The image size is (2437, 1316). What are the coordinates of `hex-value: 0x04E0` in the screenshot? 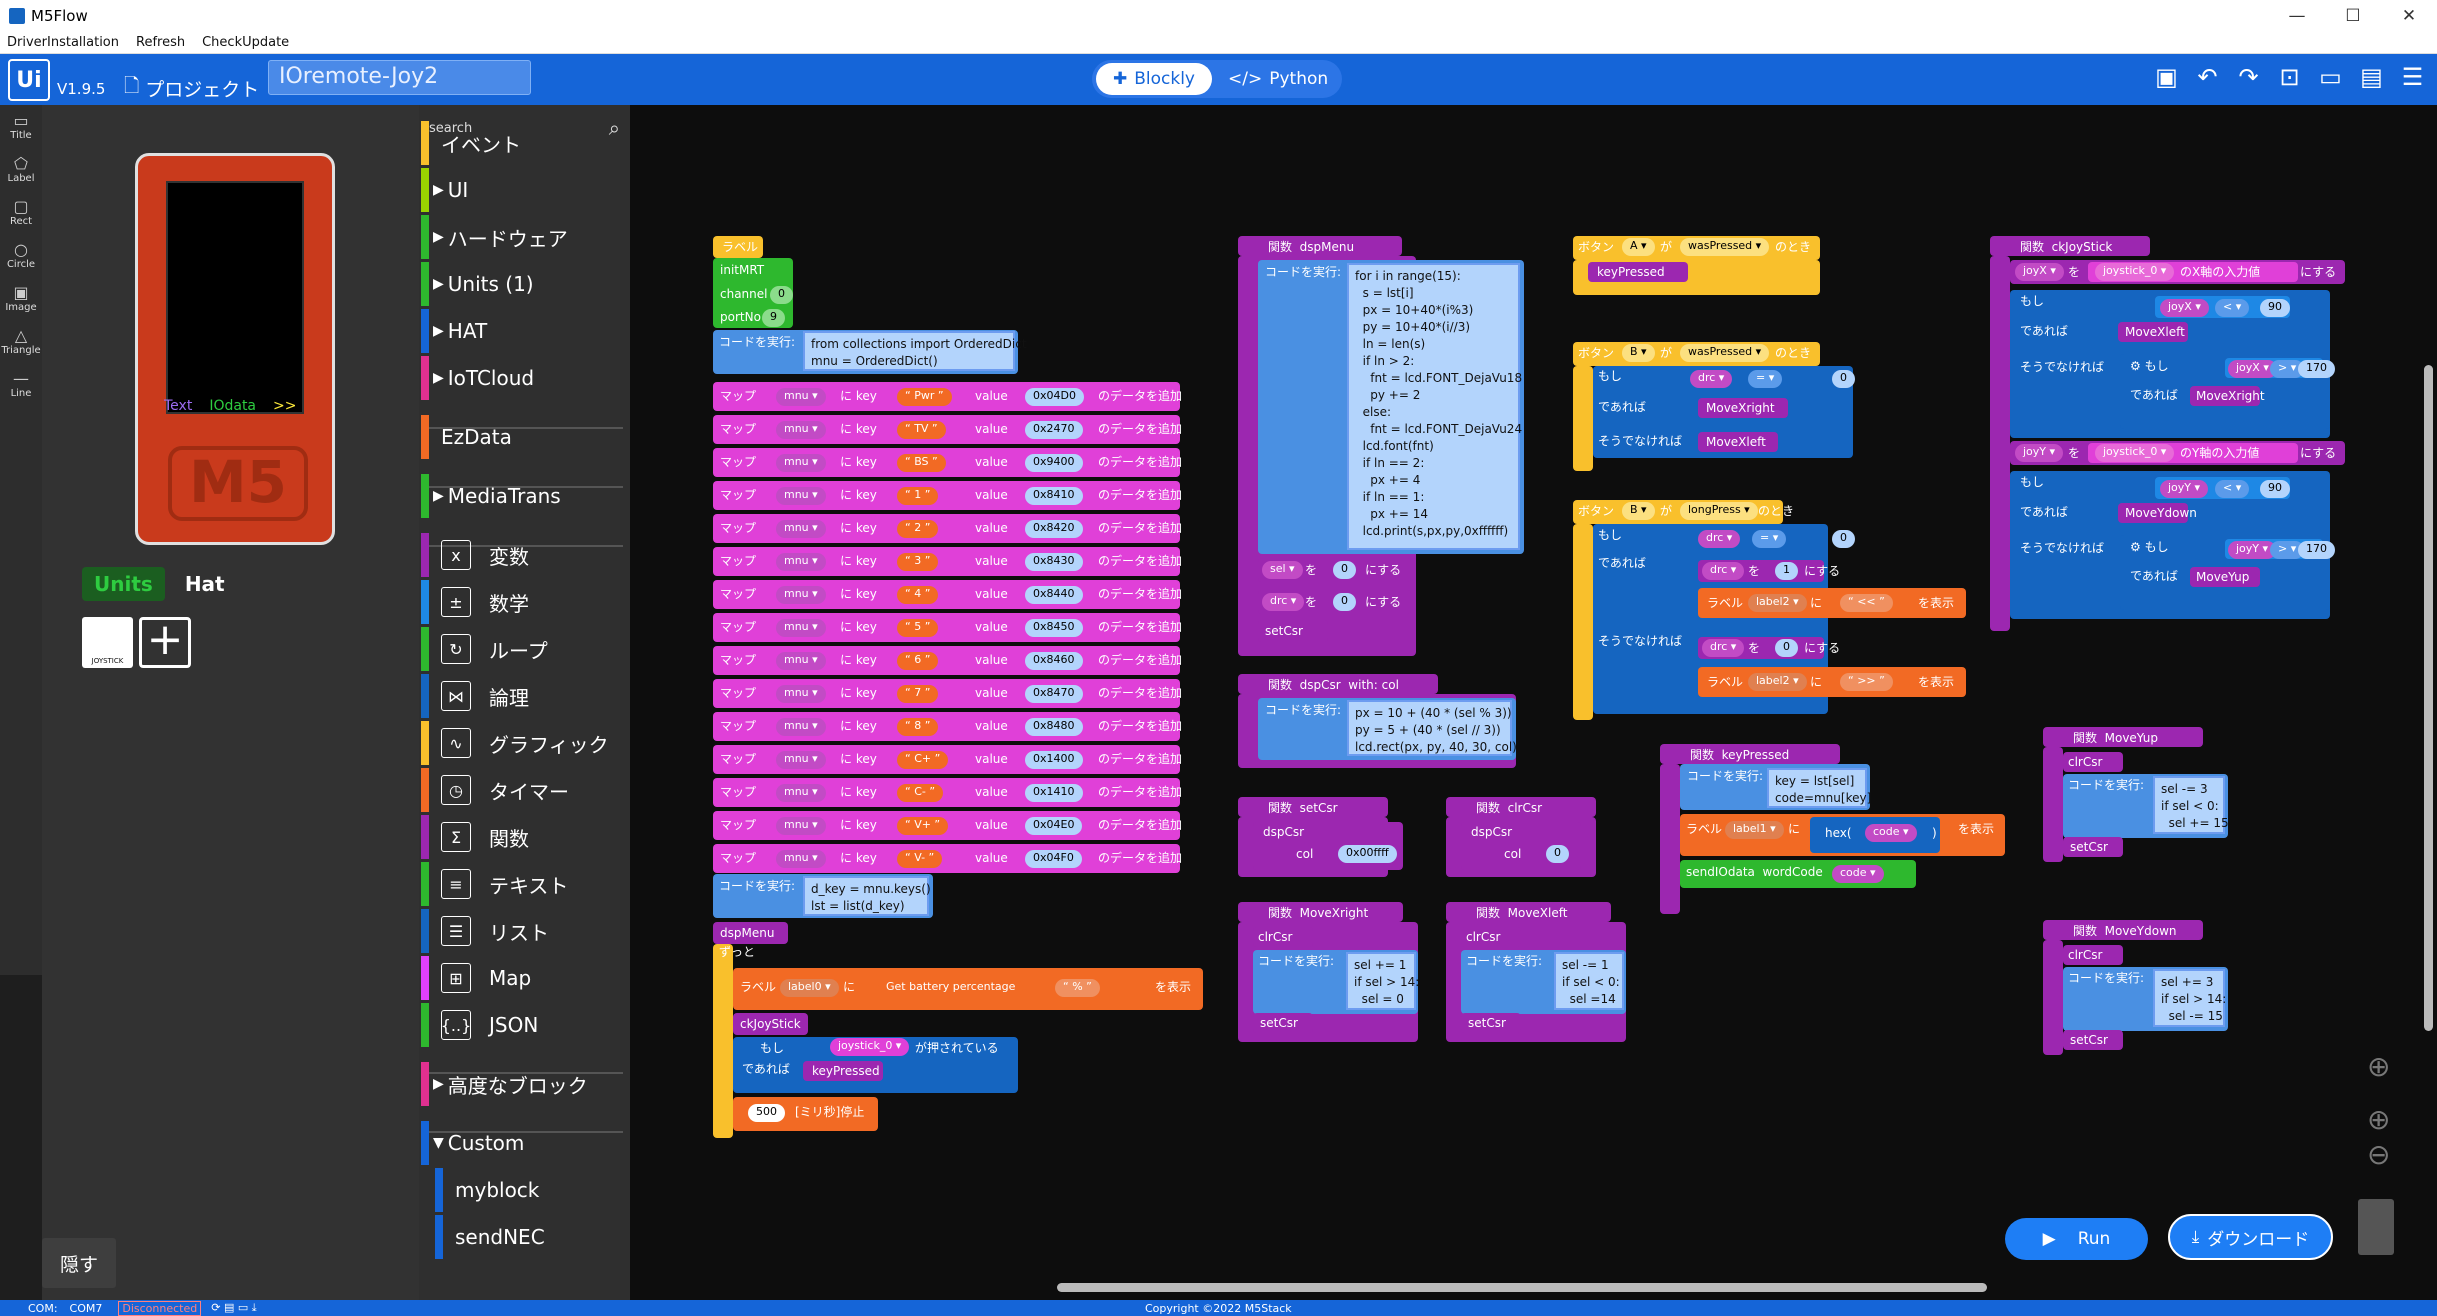 It's located at (1054, 826).